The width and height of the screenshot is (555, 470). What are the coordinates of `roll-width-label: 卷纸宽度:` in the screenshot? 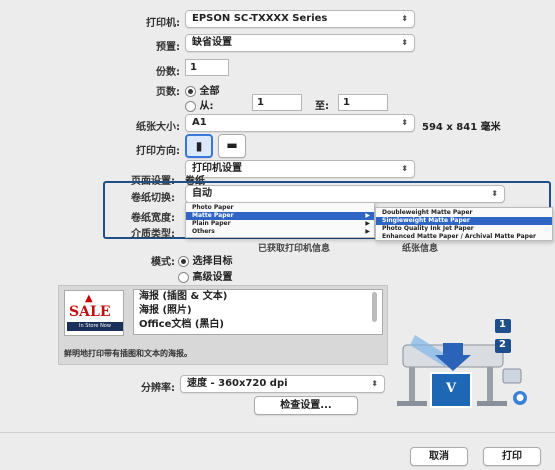 It's located at (153, 218).